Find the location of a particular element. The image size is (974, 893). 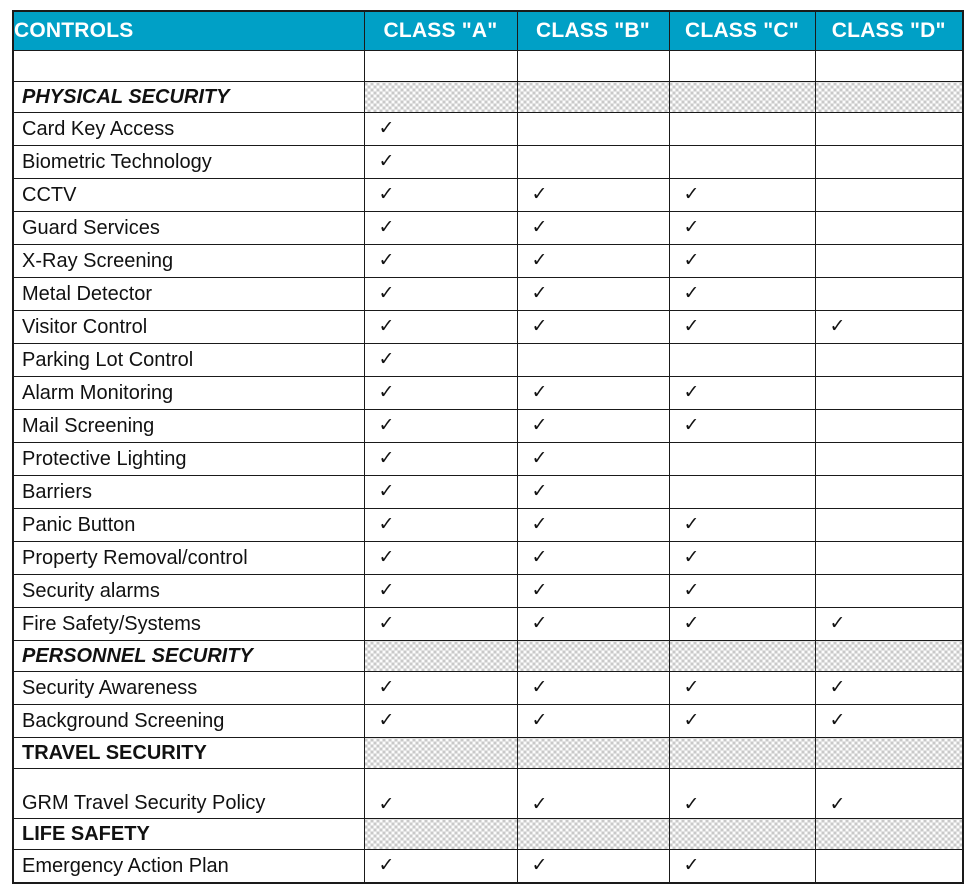

section-fill-cell-a is located at coordinates (440, 753).